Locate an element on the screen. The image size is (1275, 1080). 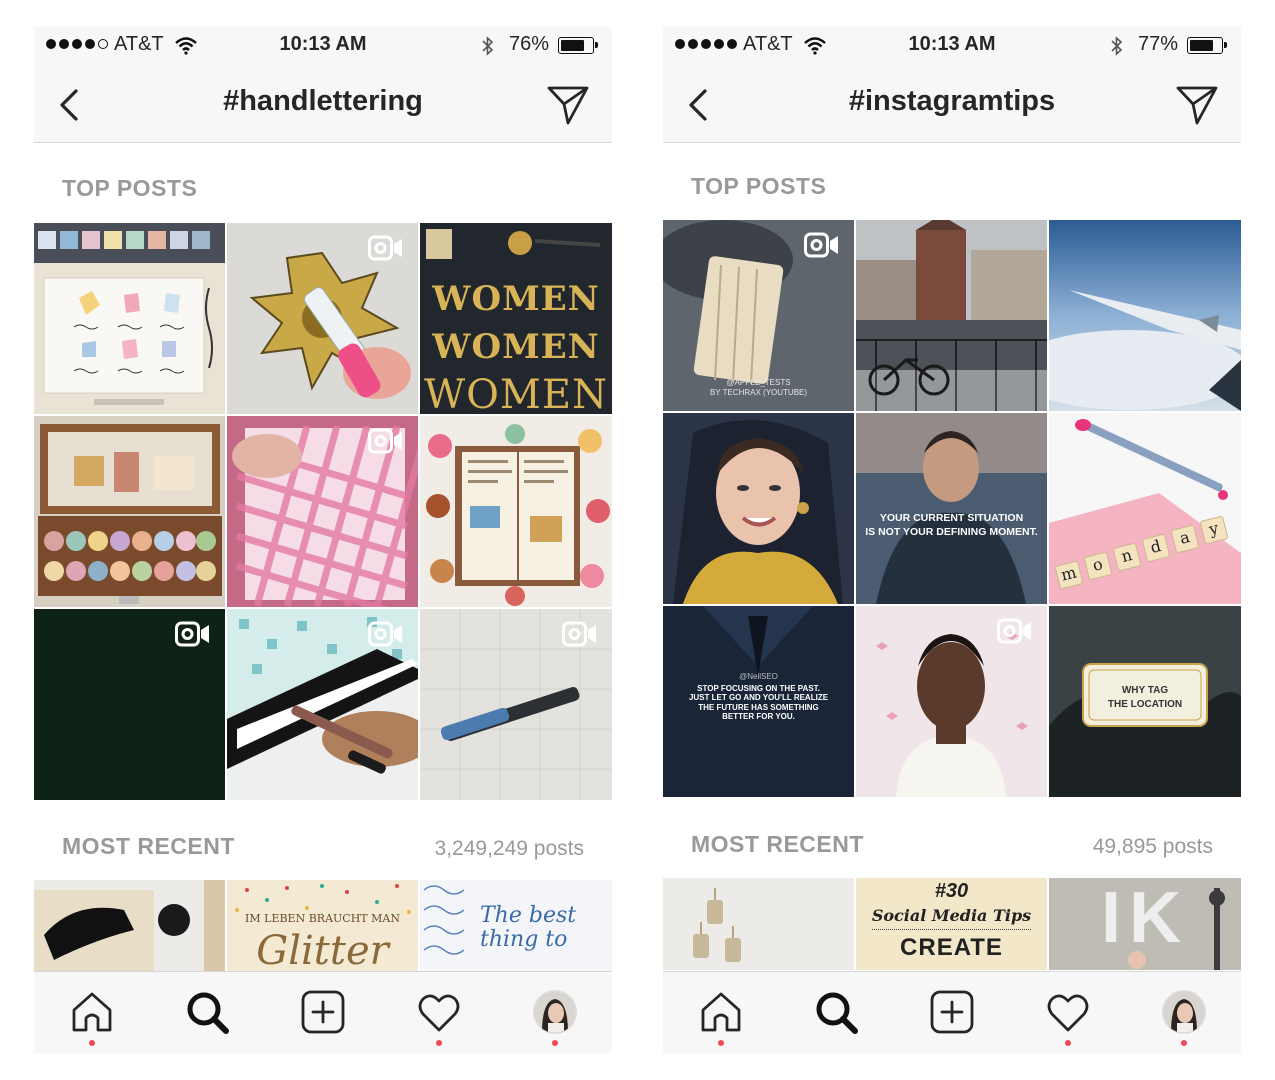
hashtag-title: #handlettering is located at coordinates (323, 101).